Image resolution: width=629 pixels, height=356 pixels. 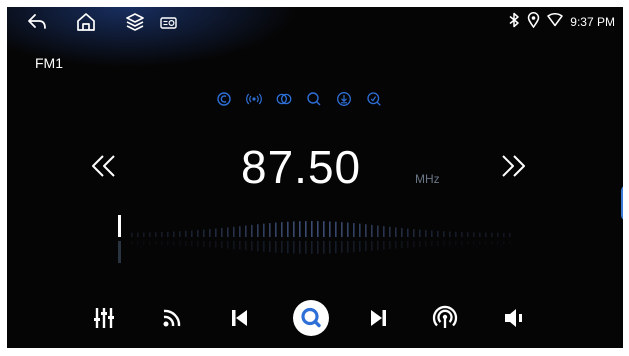 I want to click on frequency-display: 87.50, so click(x=301, y=167).